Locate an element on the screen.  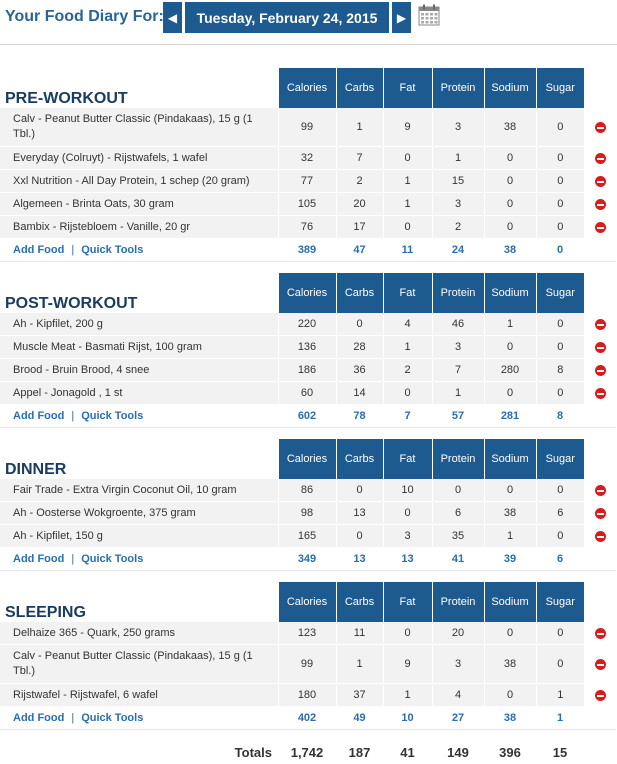
food-carbs: 28 is located at coordinates (359, 347).